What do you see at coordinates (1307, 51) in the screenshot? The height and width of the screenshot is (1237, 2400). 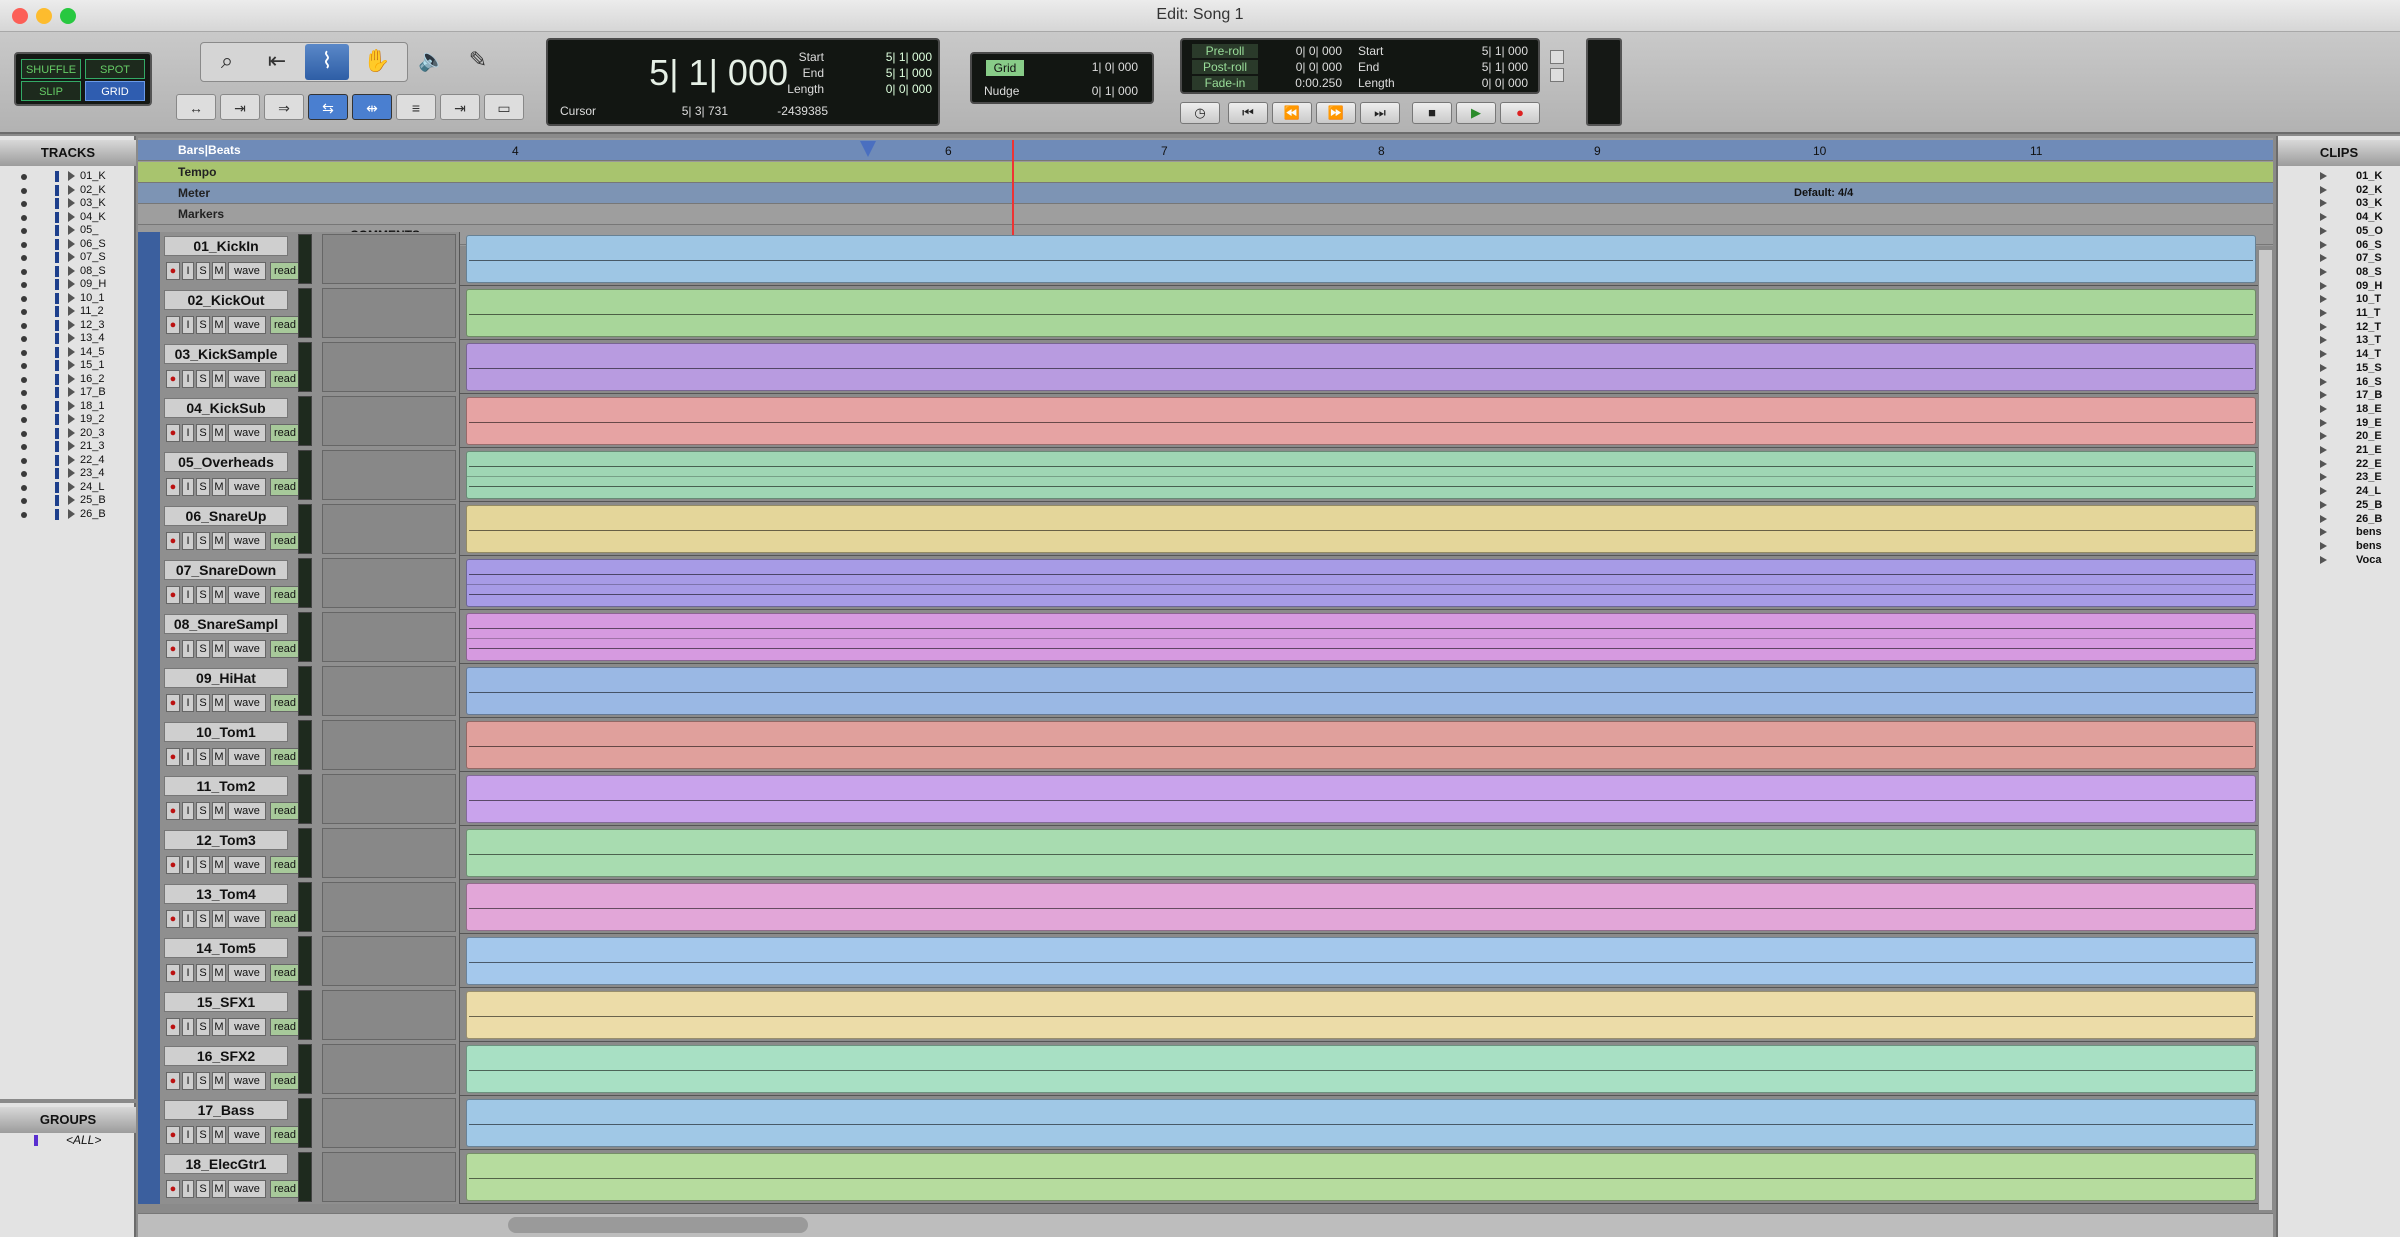 I see `preroll-value: 0| 0| 000` at bounding box center [1307, 51].